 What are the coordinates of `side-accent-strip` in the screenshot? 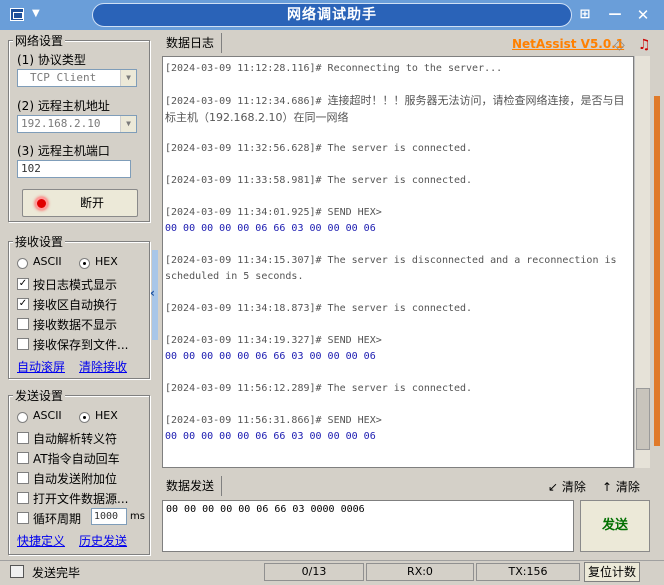 It's located at (657, 271).